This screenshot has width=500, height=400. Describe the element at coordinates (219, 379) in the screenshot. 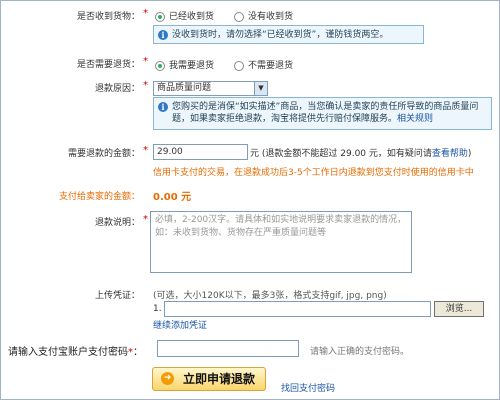

I see `submit-refund-label: 立即申请退款` at that location.